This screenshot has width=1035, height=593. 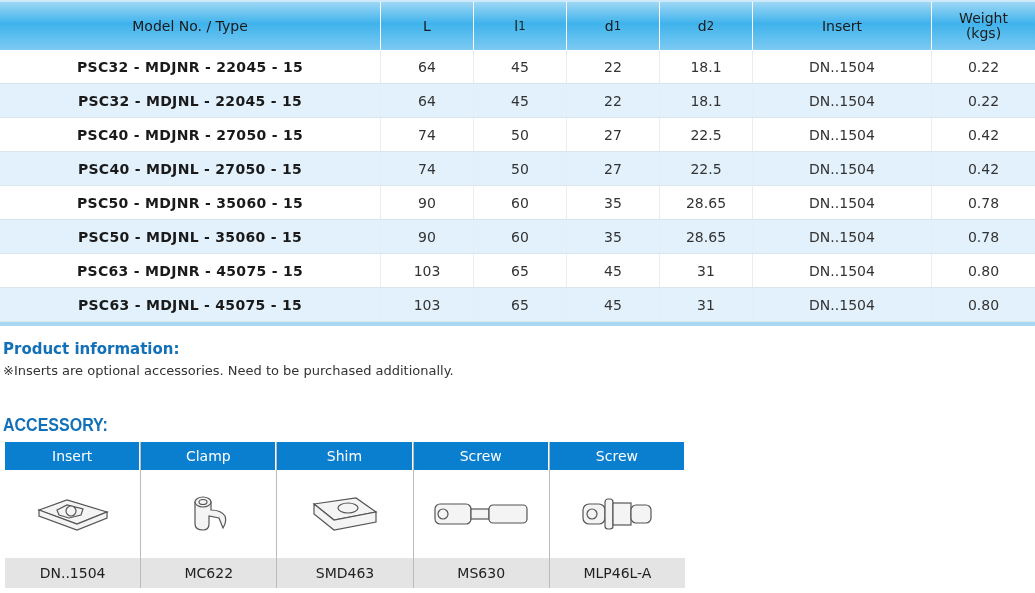 I want to click on table-cell: PSC40 - MDJNL - 27050 - 15, so click(x=190, y=168).